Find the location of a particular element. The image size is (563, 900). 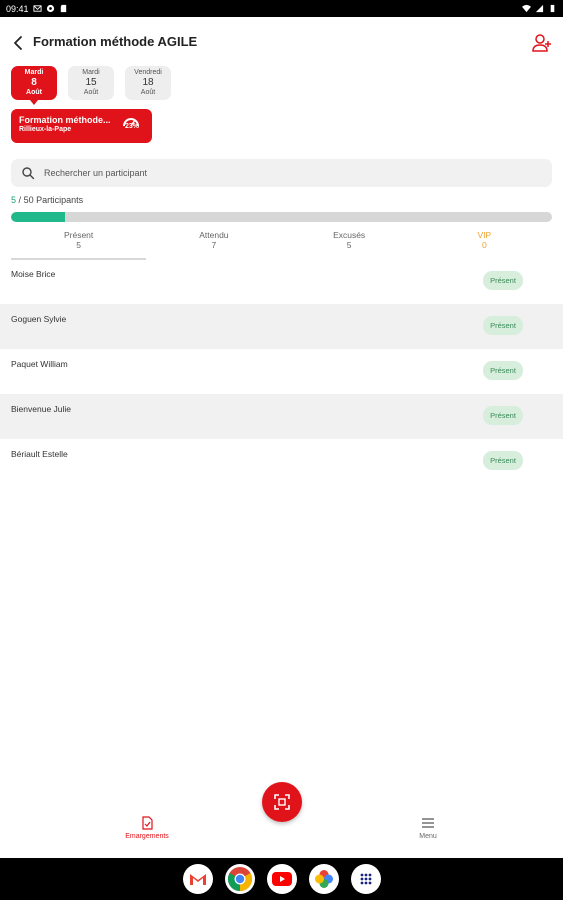

youtube-icon is located at coordinates (281, 879).